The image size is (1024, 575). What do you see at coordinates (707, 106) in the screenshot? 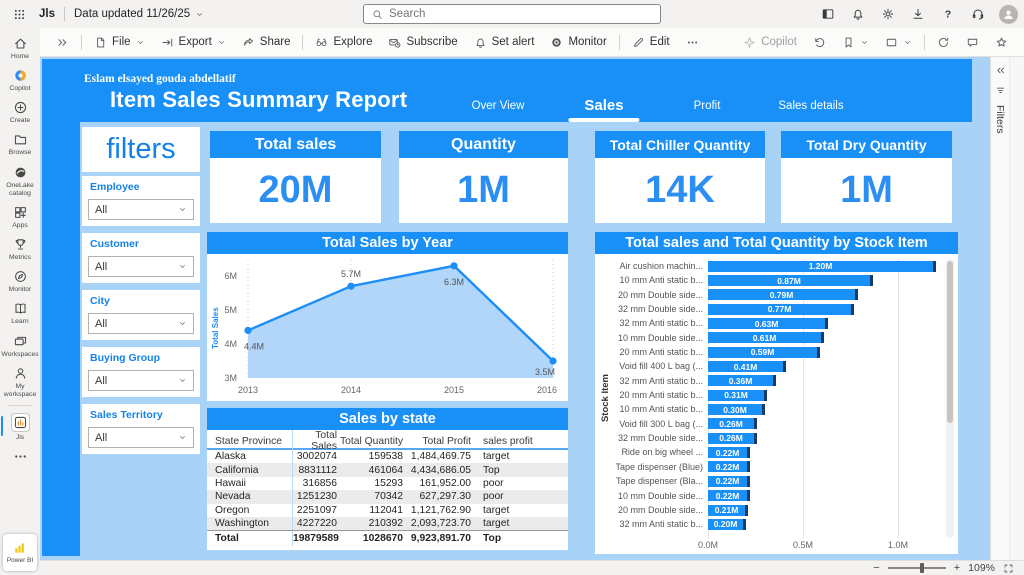
I see `tab-profit: Profit` at bounding box center [707, 106].